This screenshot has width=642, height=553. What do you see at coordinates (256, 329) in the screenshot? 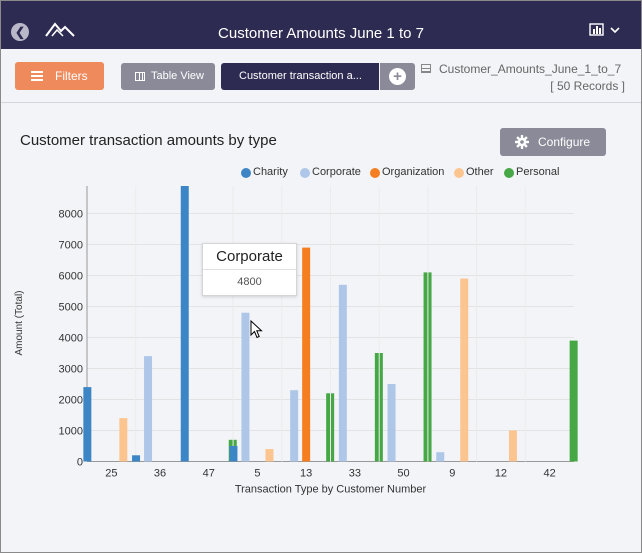
I see `mouse-pointer-icon` at bounding box center [256, 329].